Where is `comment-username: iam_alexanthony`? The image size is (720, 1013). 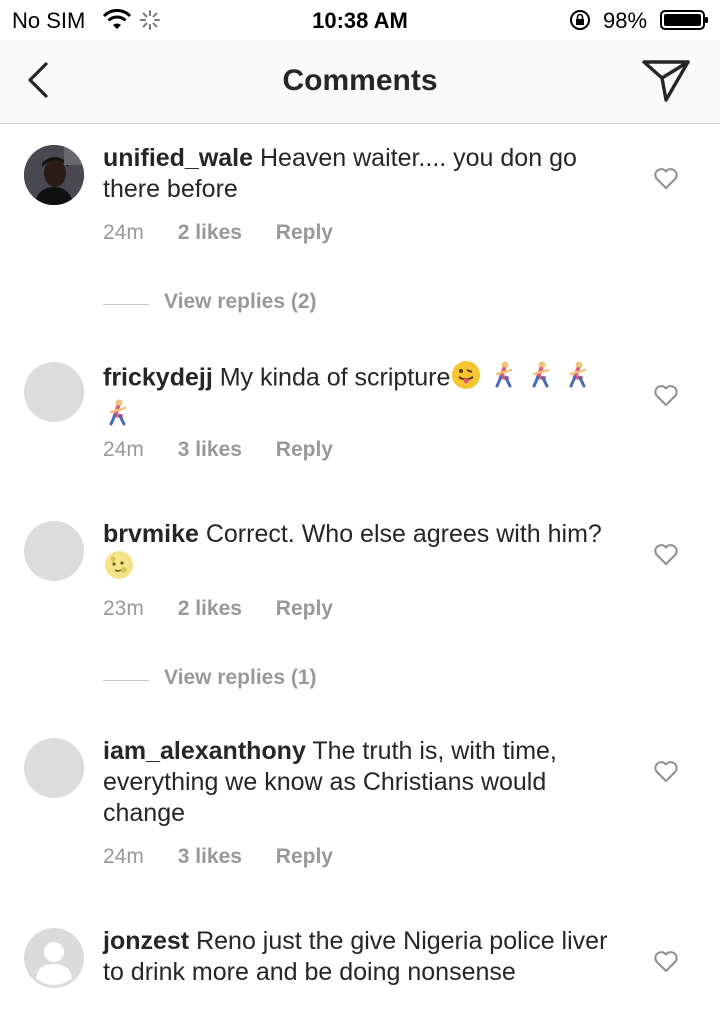
comment-username: iam_alexanthony is located at coordinates (204, 751).